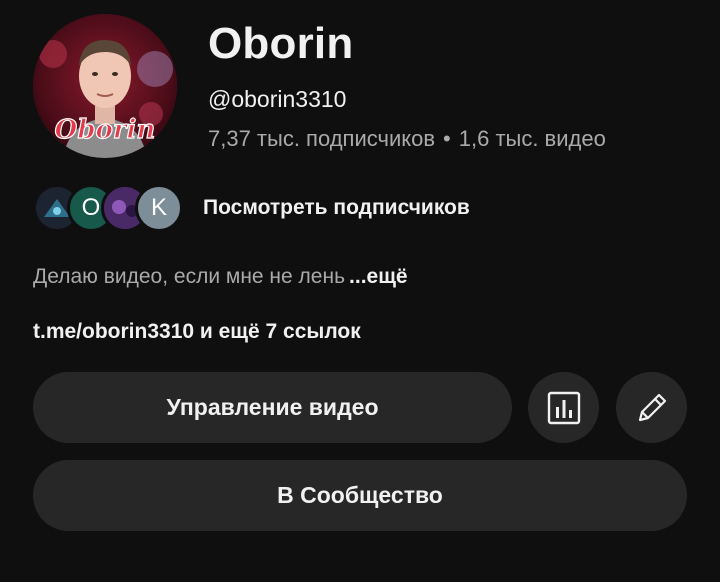 The height and width of the screenshot is (582, 720). Describe the element at coordinates (189, 276) in the screenshot. I see `description-text: Делаю видео, если мне не лень` at that location.